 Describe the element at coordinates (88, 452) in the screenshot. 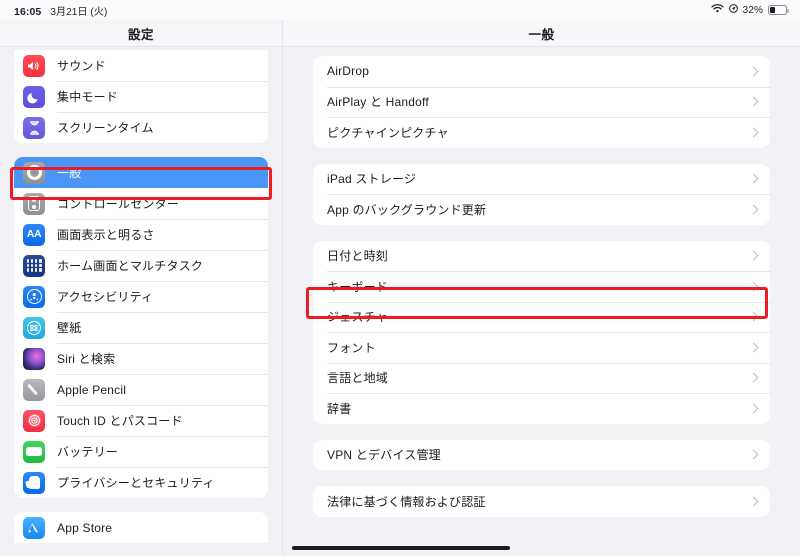

I see `sidebar-item-label: バッテリー` at that location.